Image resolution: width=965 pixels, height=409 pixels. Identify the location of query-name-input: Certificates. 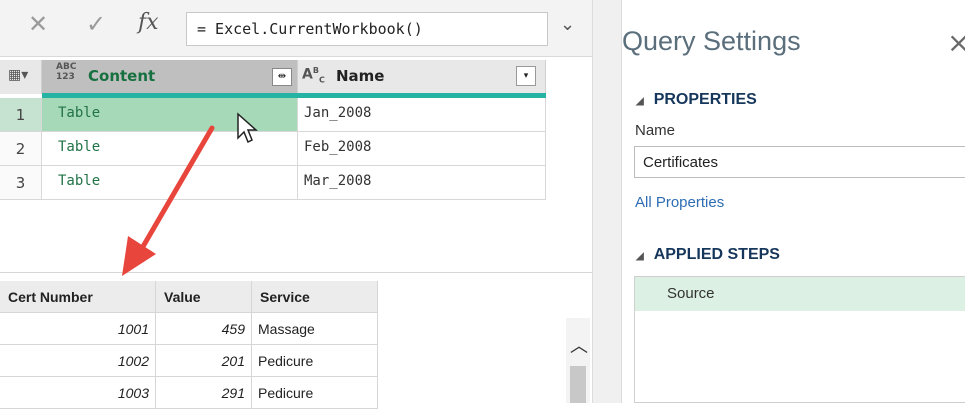
(799, 162).